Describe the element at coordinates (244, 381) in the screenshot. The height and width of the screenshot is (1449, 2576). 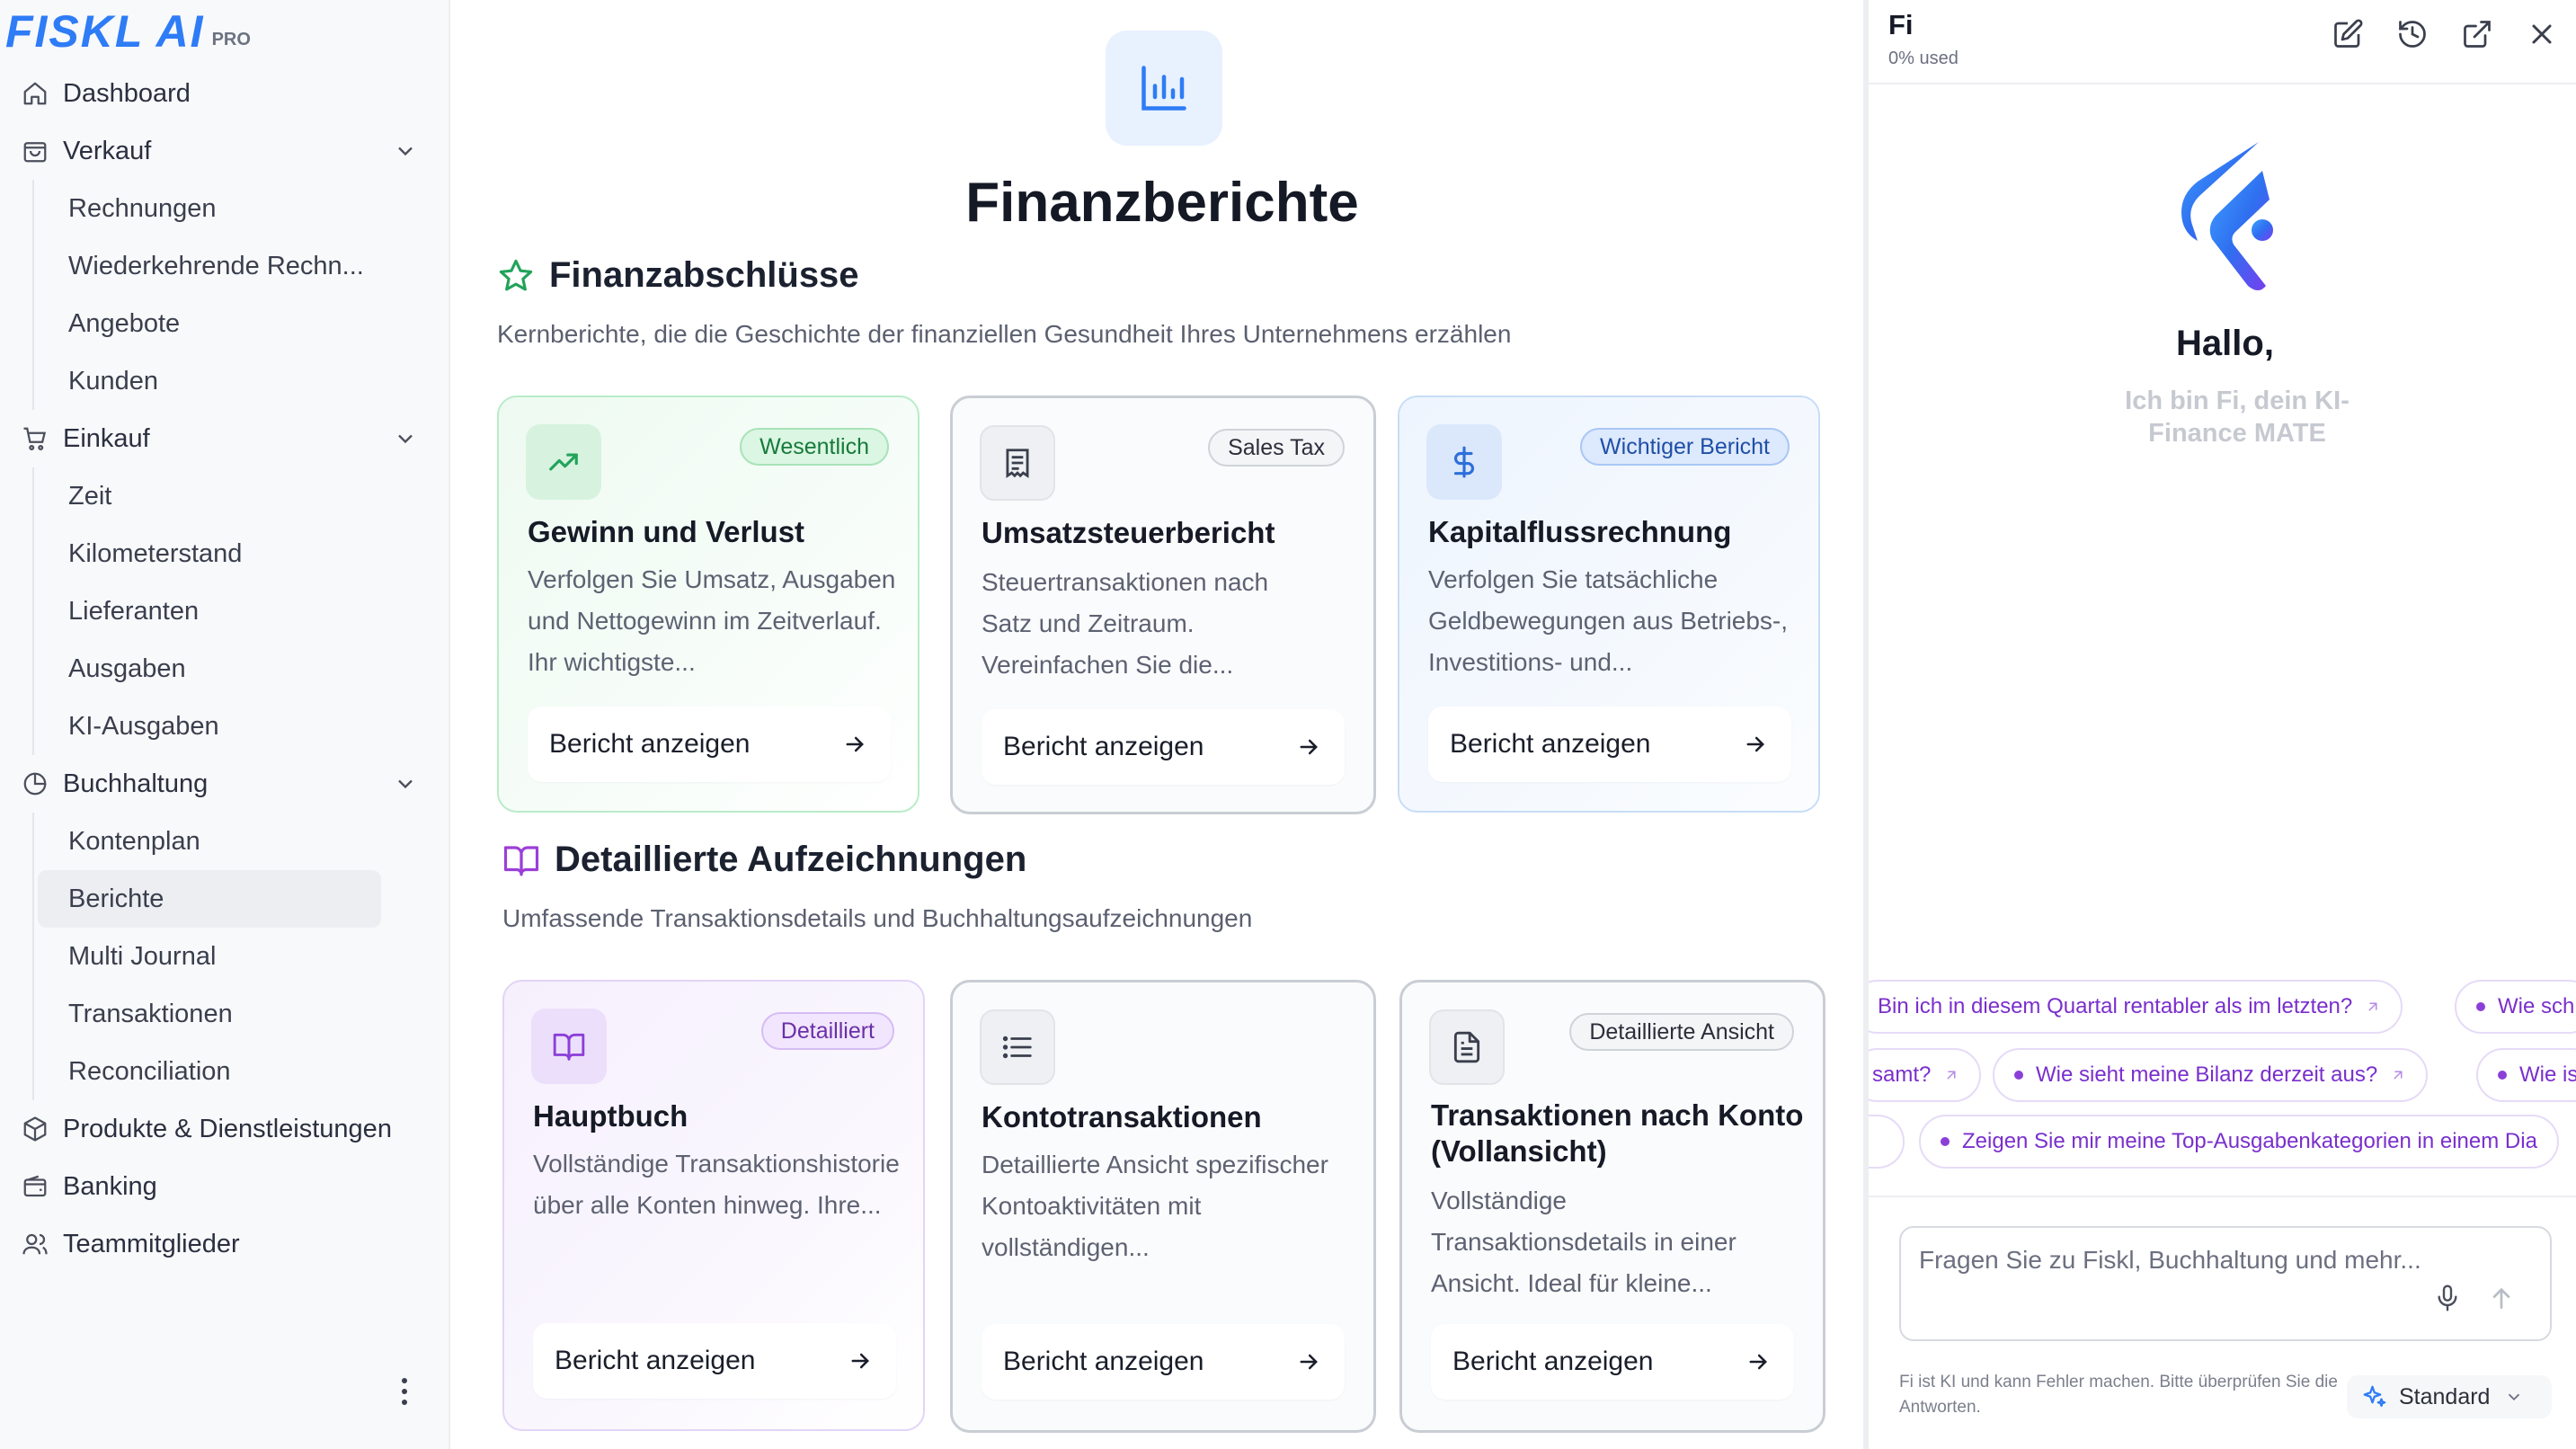
I see `sidebar-item-kunden: Kunden` at that location.